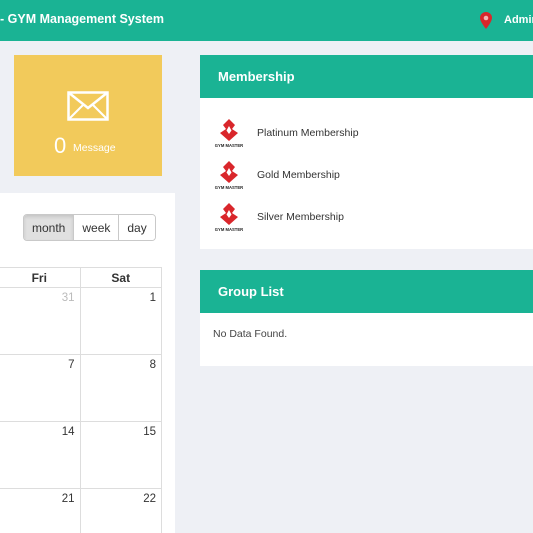 The width and height of the screenshot is (533, 533). What do you see at coordinates (40, 277) in the screenshot?
I see `day-header-fri: Fri` at bounding box center [40, 277].